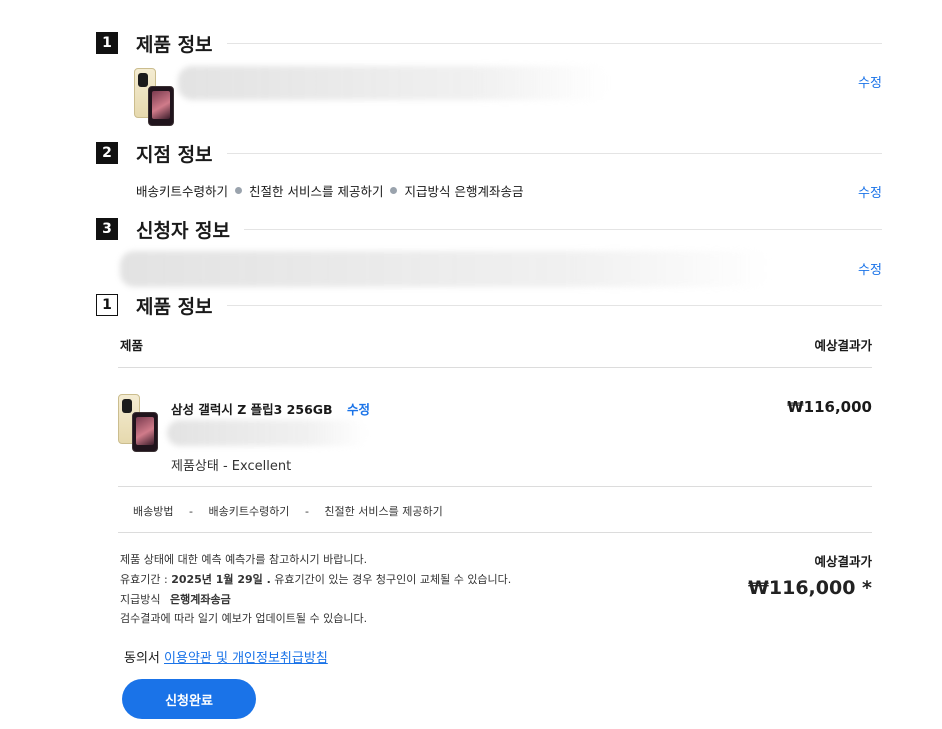 Image resolution: width=942 pixels, height=729 pixels. I want to click on section-product-header: 1 제품 정보, so click(489, 43).